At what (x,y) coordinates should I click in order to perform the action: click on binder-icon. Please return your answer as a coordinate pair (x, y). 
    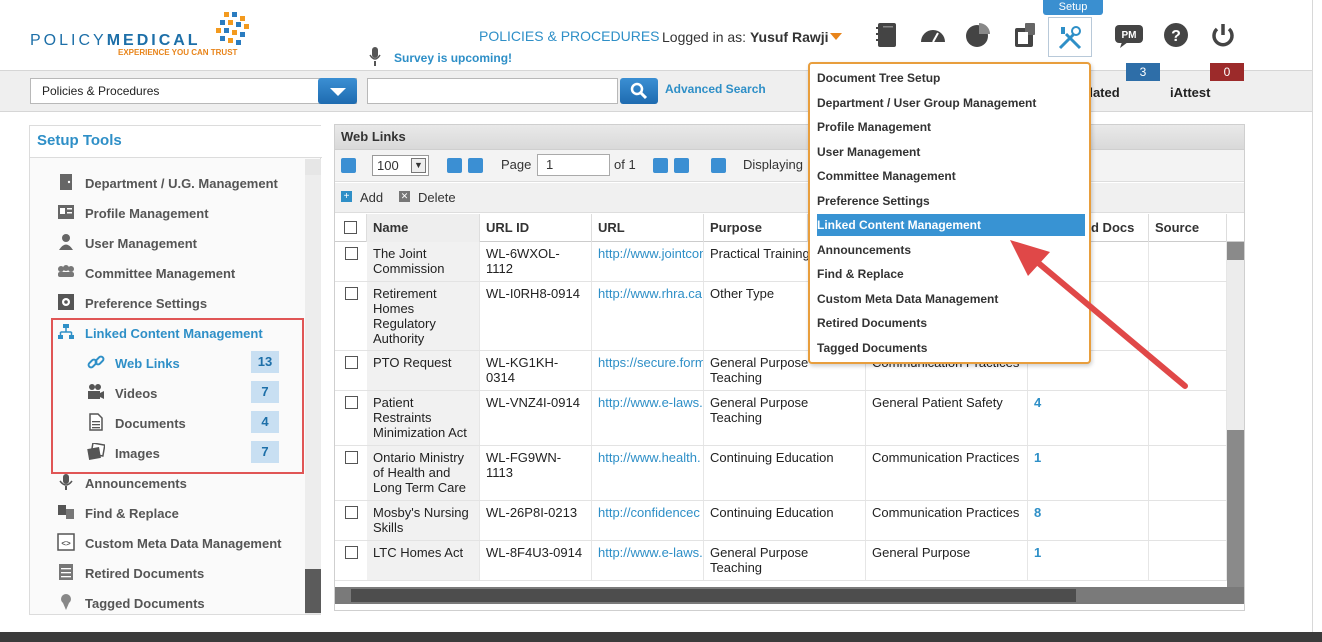
    Looking at the image, I should click on (887, 35).